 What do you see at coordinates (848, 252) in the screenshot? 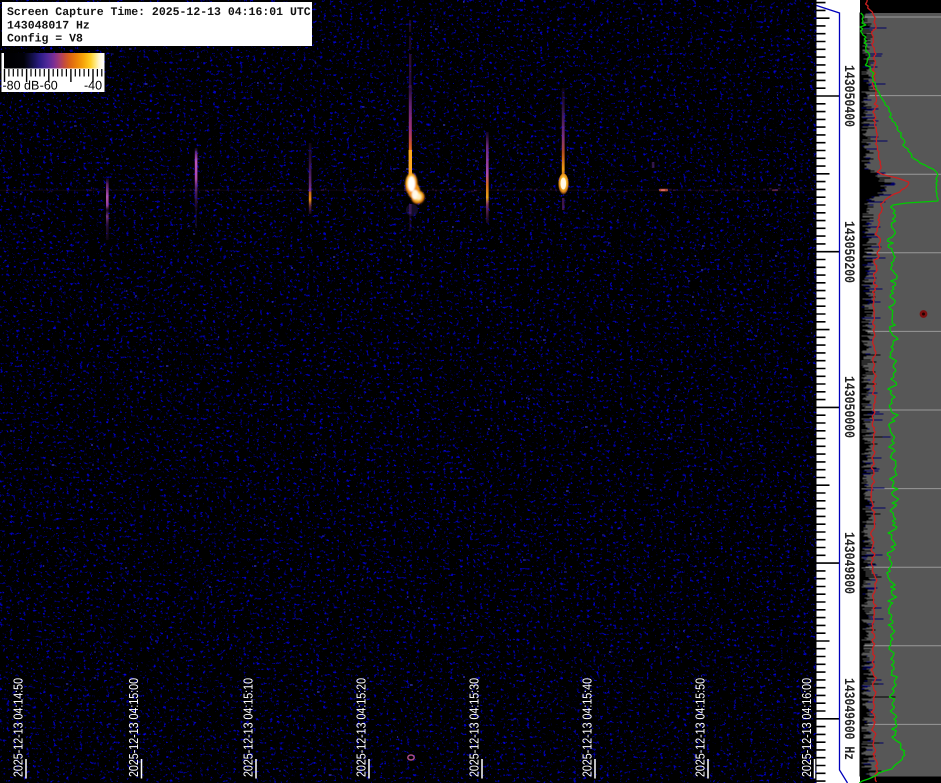
I see `svg-text: 143050200` at bounding box center [848, 252].